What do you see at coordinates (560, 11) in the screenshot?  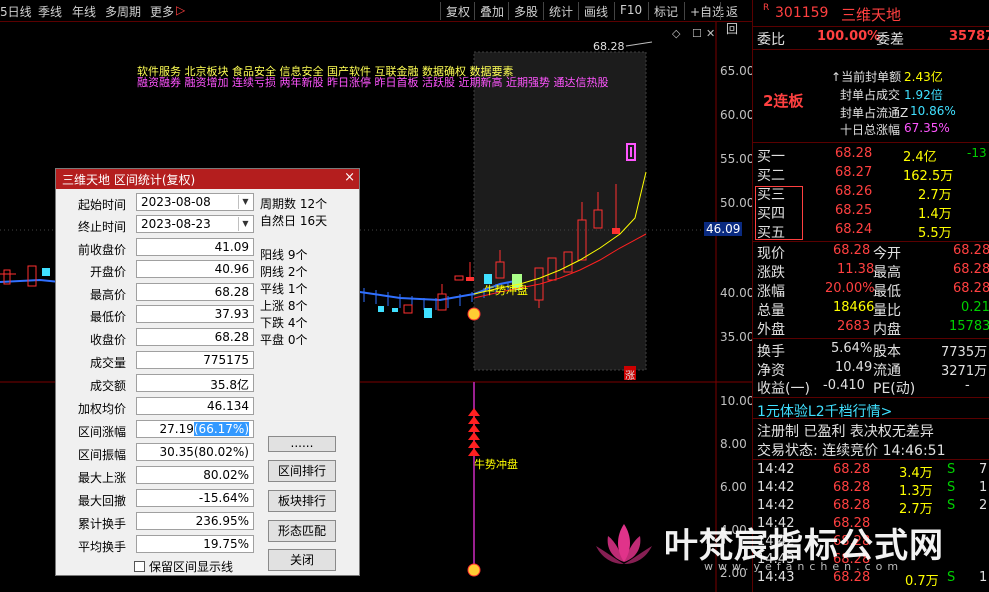 I see `statistics-button: 统计` at bounding box center [560, 11].